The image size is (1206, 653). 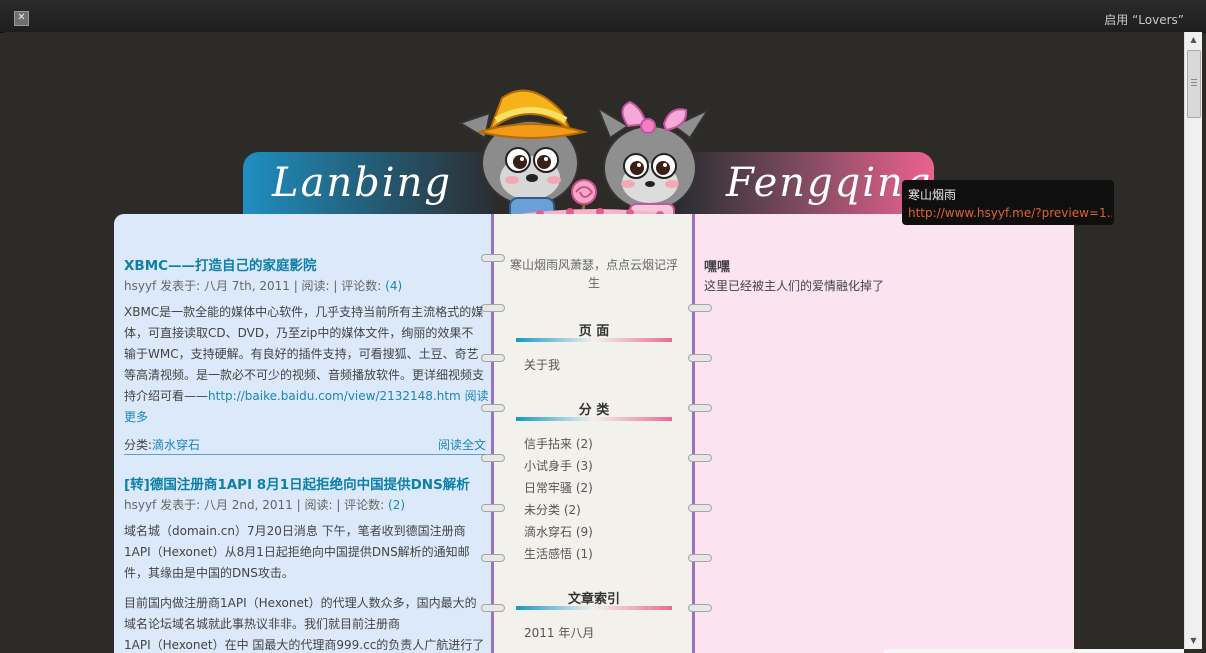 I want to click on sidebar-category-item: 生活感悟 (1), so click(x=558, y=553).